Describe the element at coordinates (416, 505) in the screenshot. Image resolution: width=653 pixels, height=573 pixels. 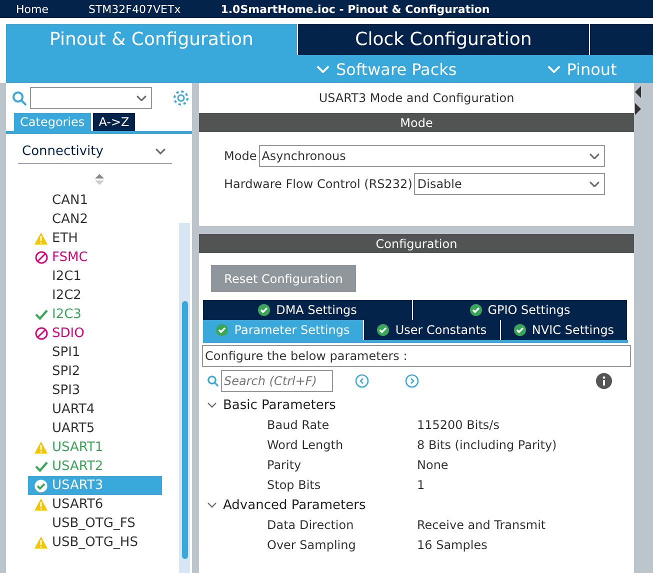
I see `parameter-group: Advanced Parameters` at that location.